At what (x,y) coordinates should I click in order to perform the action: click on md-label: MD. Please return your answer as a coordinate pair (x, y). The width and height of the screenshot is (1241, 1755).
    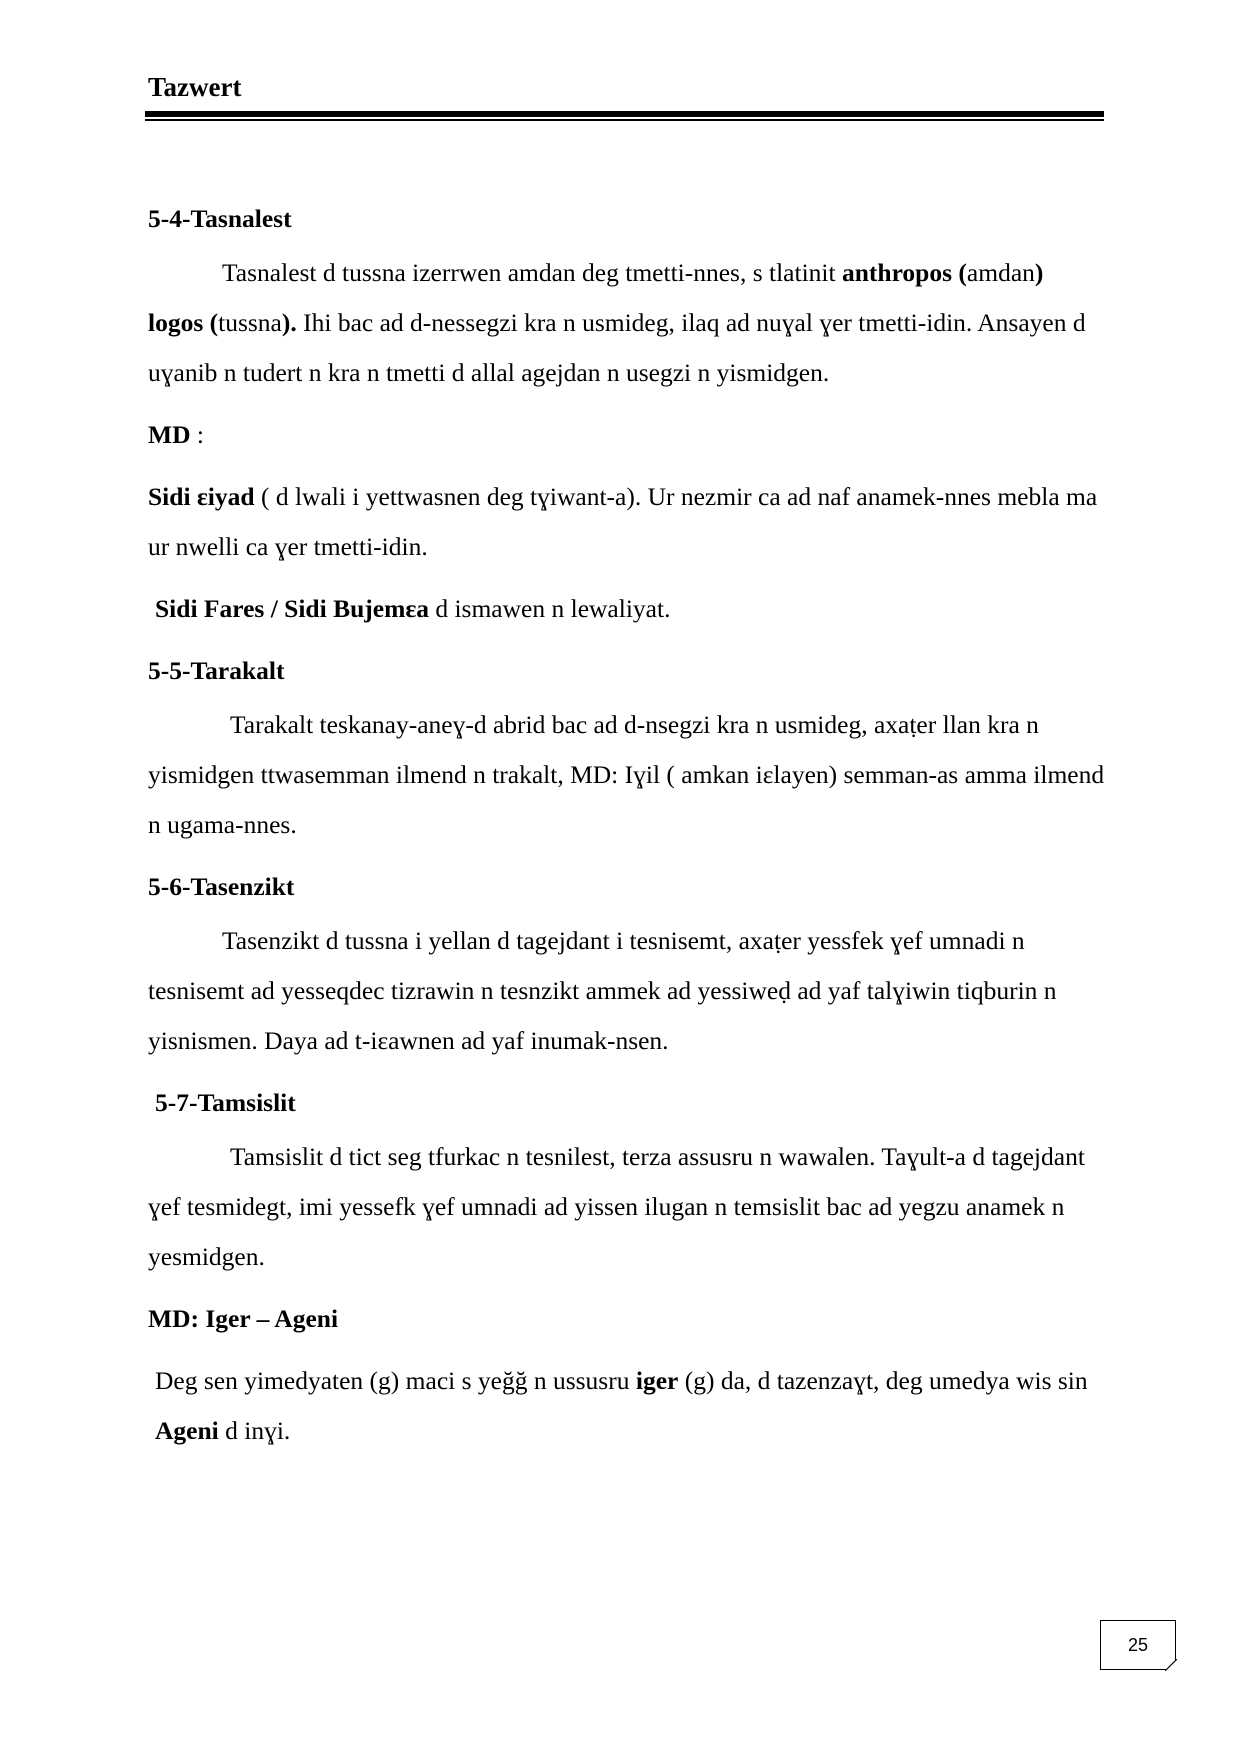
    Looking at the image, I should click on (169, 434).